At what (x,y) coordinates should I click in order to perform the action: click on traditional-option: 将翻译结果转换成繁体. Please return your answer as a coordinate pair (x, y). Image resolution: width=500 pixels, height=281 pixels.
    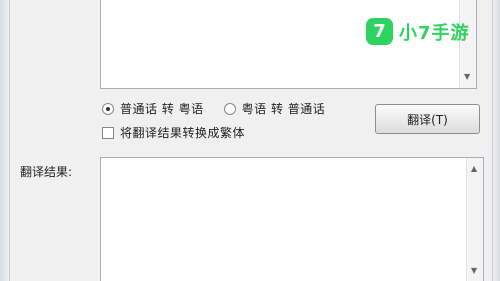
    Looking at the image, I should click on (173, 132).